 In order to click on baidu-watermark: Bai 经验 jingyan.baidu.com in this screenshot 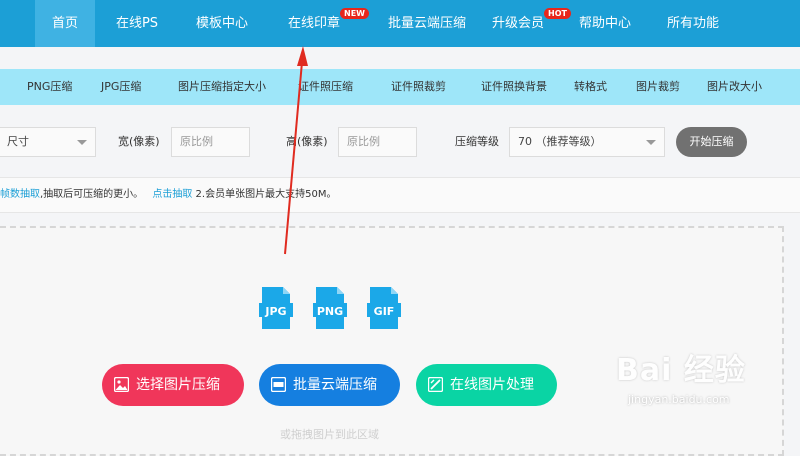, I will do `click(697, 380)`.